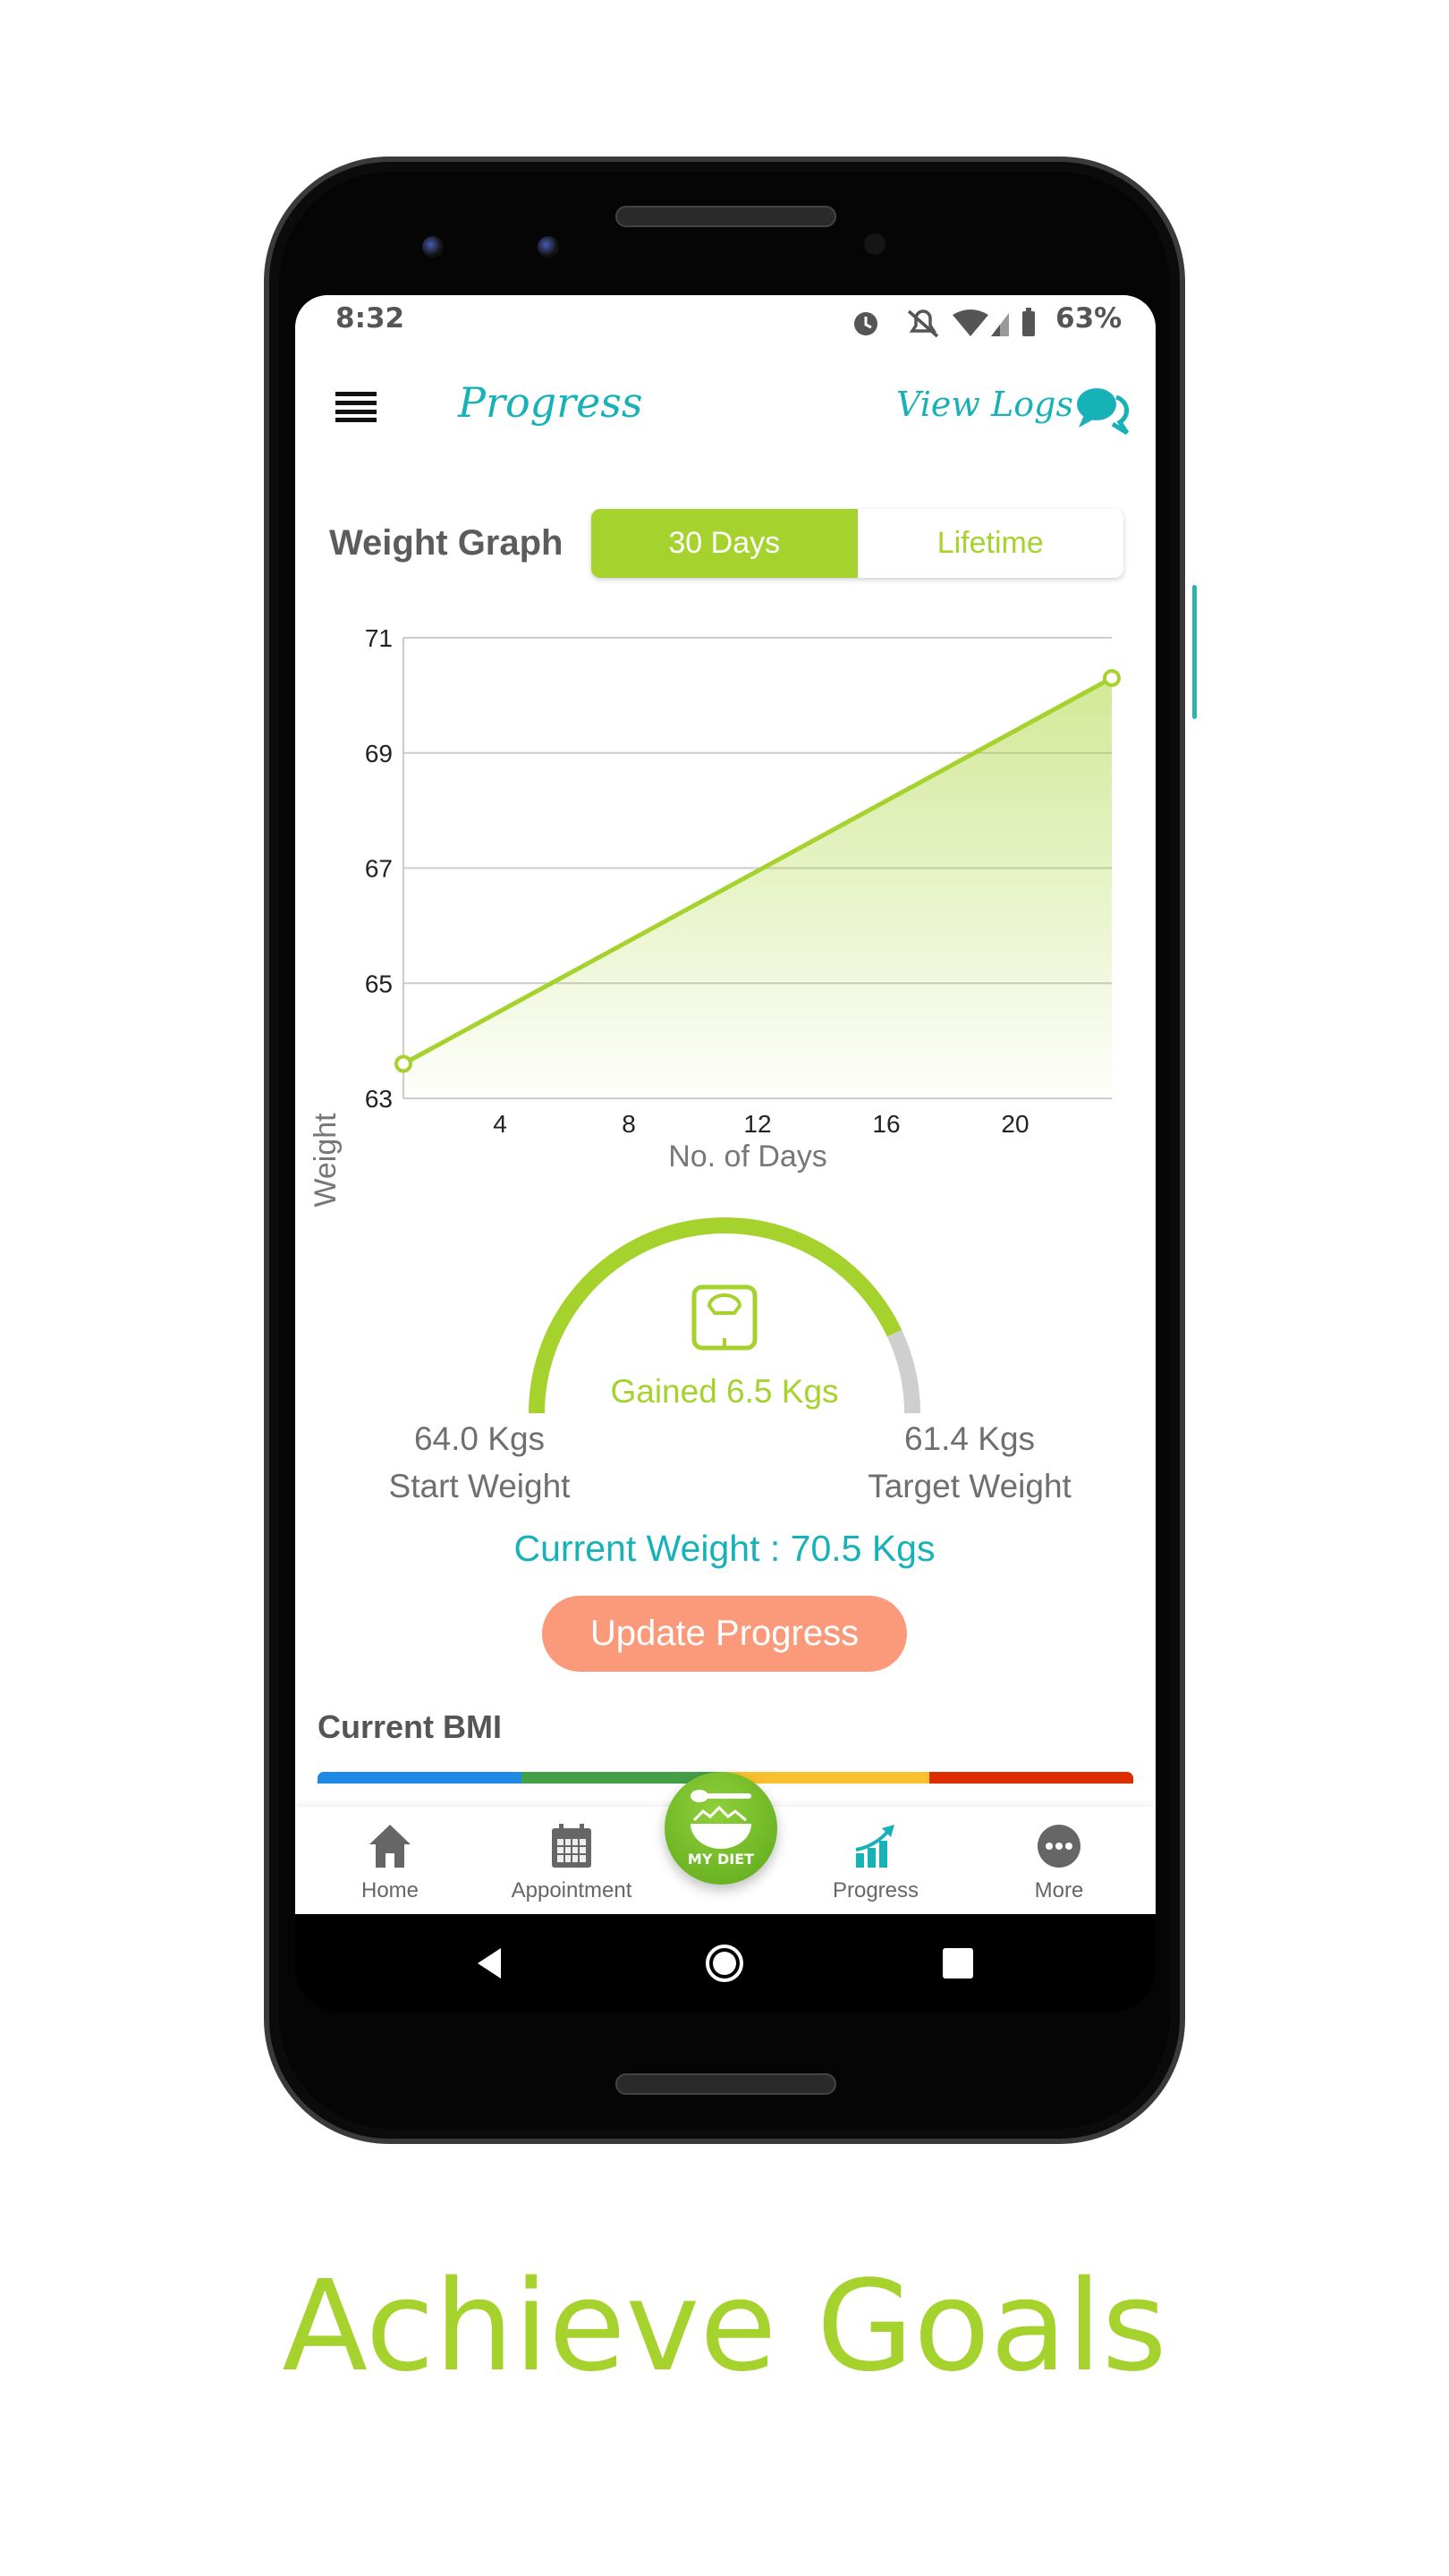  Describe the element at coordinates (379, 638) in the screenshot. I see `y-tick-label: 71` at that location.